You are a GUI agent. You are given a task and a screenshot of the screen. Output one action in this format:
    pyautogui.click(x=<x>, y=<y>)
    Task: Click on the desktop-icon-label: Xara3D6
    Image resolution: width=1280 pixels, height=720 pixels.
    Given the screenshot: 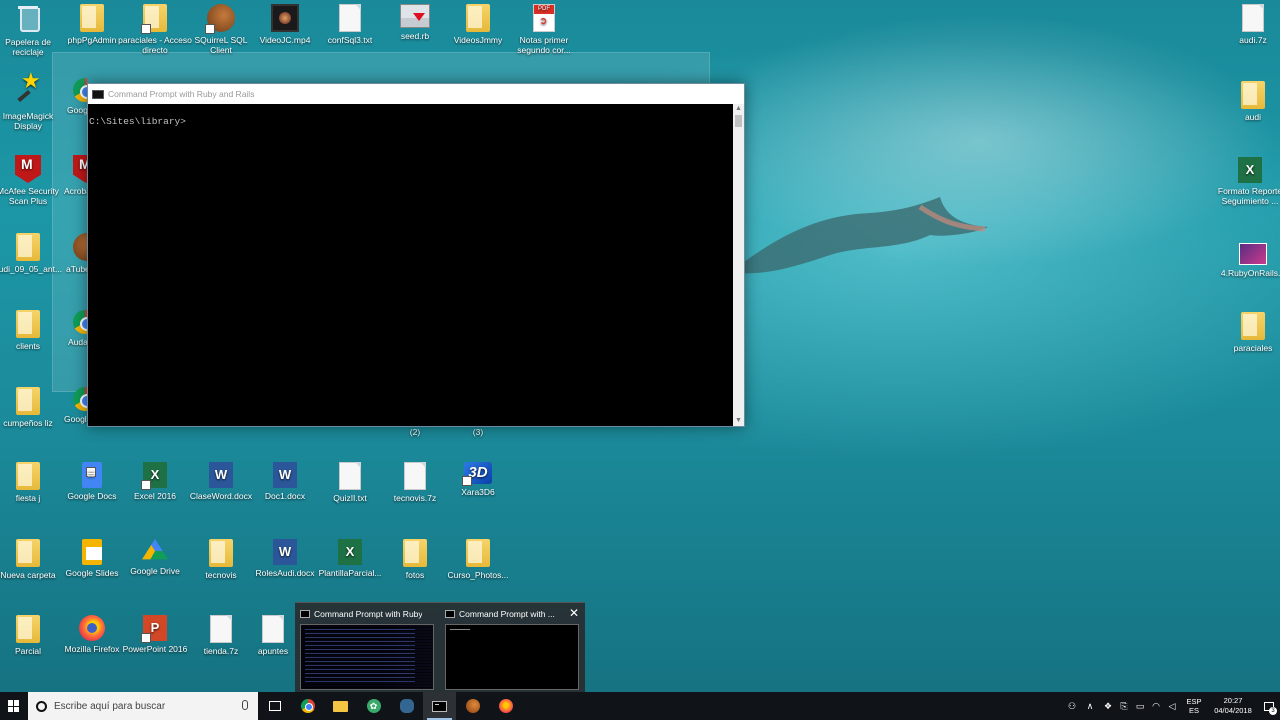 What is the action you would take?
    pyautogui.click(x=478, y=492)
    